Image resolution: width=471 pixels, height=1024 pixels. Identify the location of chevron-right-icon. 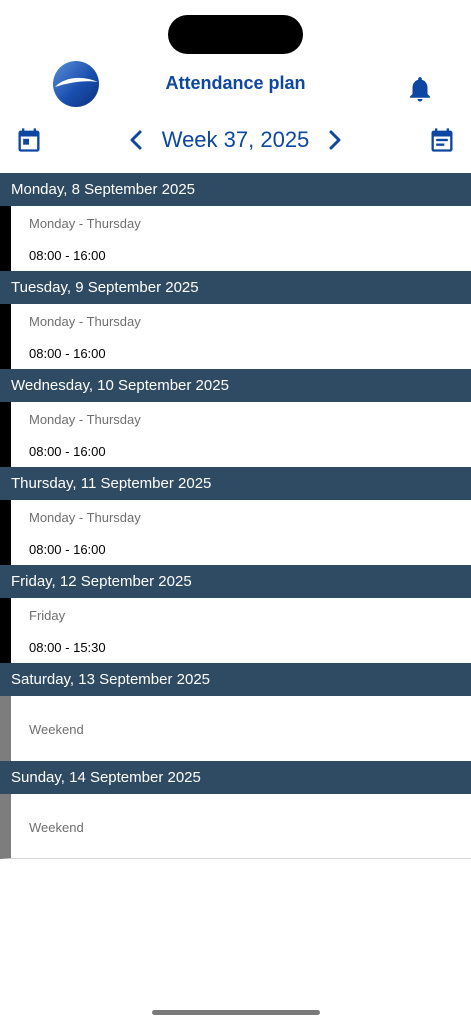
(335, 140).